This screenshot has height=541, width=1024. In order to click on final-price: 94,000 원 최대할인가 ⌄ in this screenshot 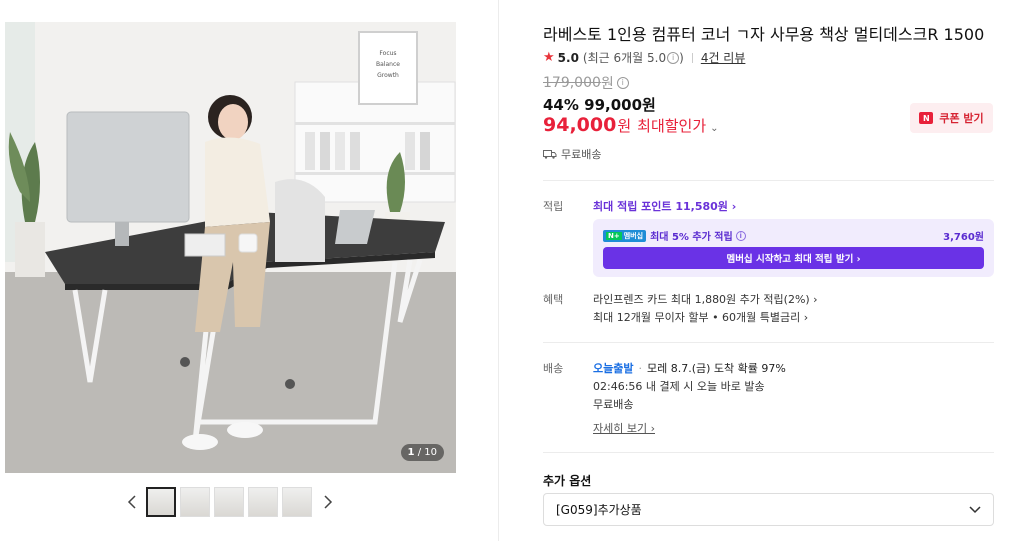, I will do `click(631, 125)`.